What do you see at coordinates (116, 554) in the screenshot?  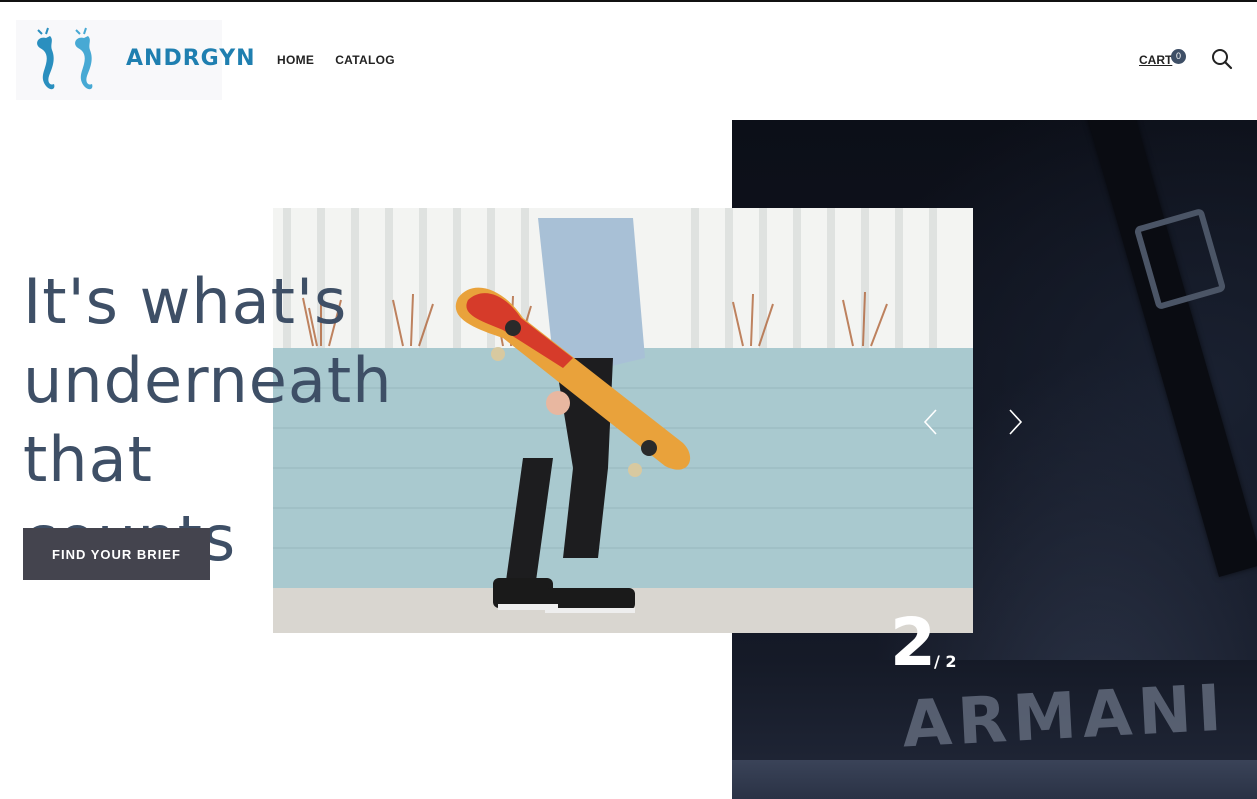 I see `find-your-brief-button: FIND YOUR BRIEF` at bounding box center [116, 554].